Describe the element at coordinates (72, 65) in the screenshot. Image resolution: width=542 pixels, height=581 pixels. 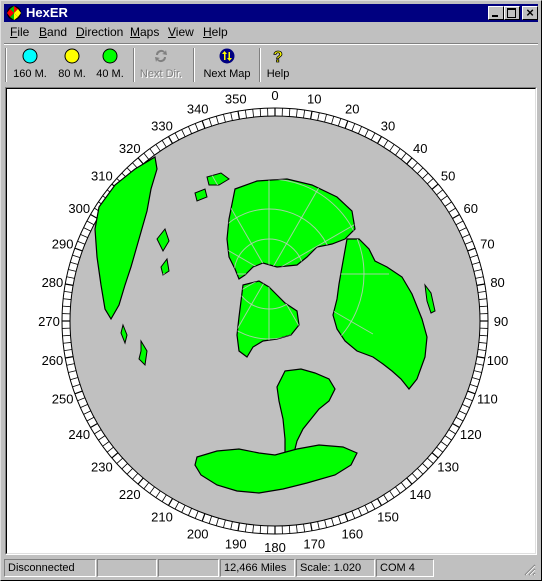
I see `band-80-button: 80 M.` at that location.